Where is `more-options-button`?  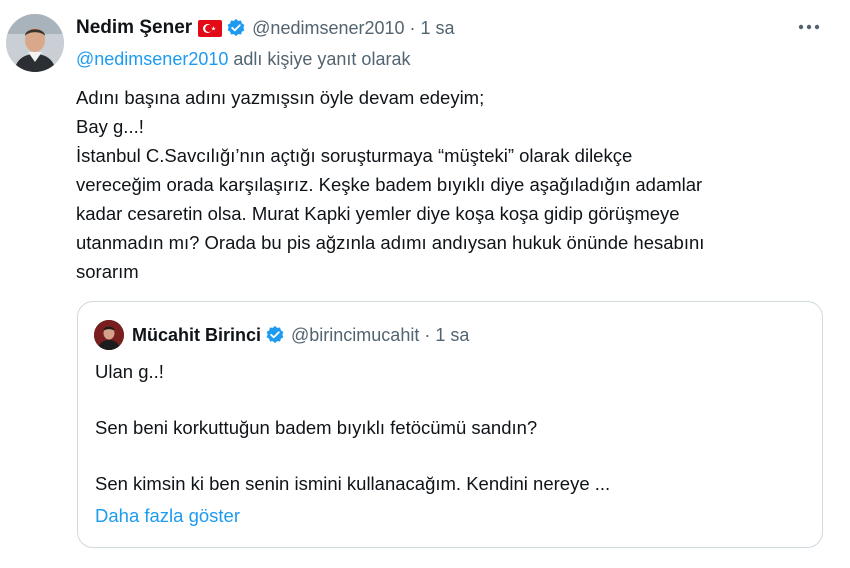
more-options-button is located at coordinates (809, 27).